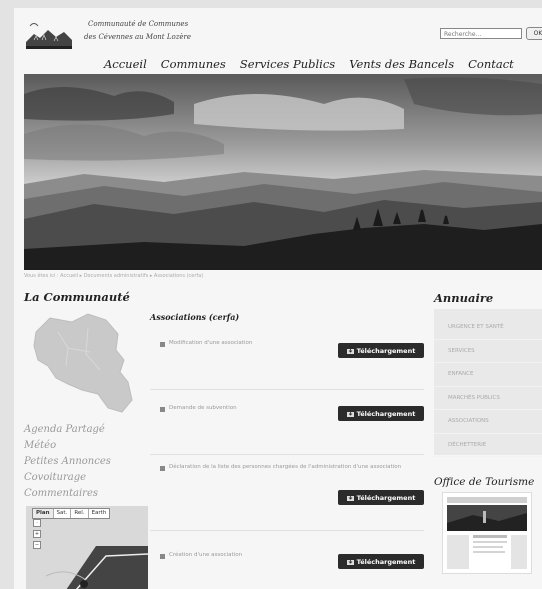  I want to click on annuaire-item-enfance: ENFANCE, so click(488, 375).